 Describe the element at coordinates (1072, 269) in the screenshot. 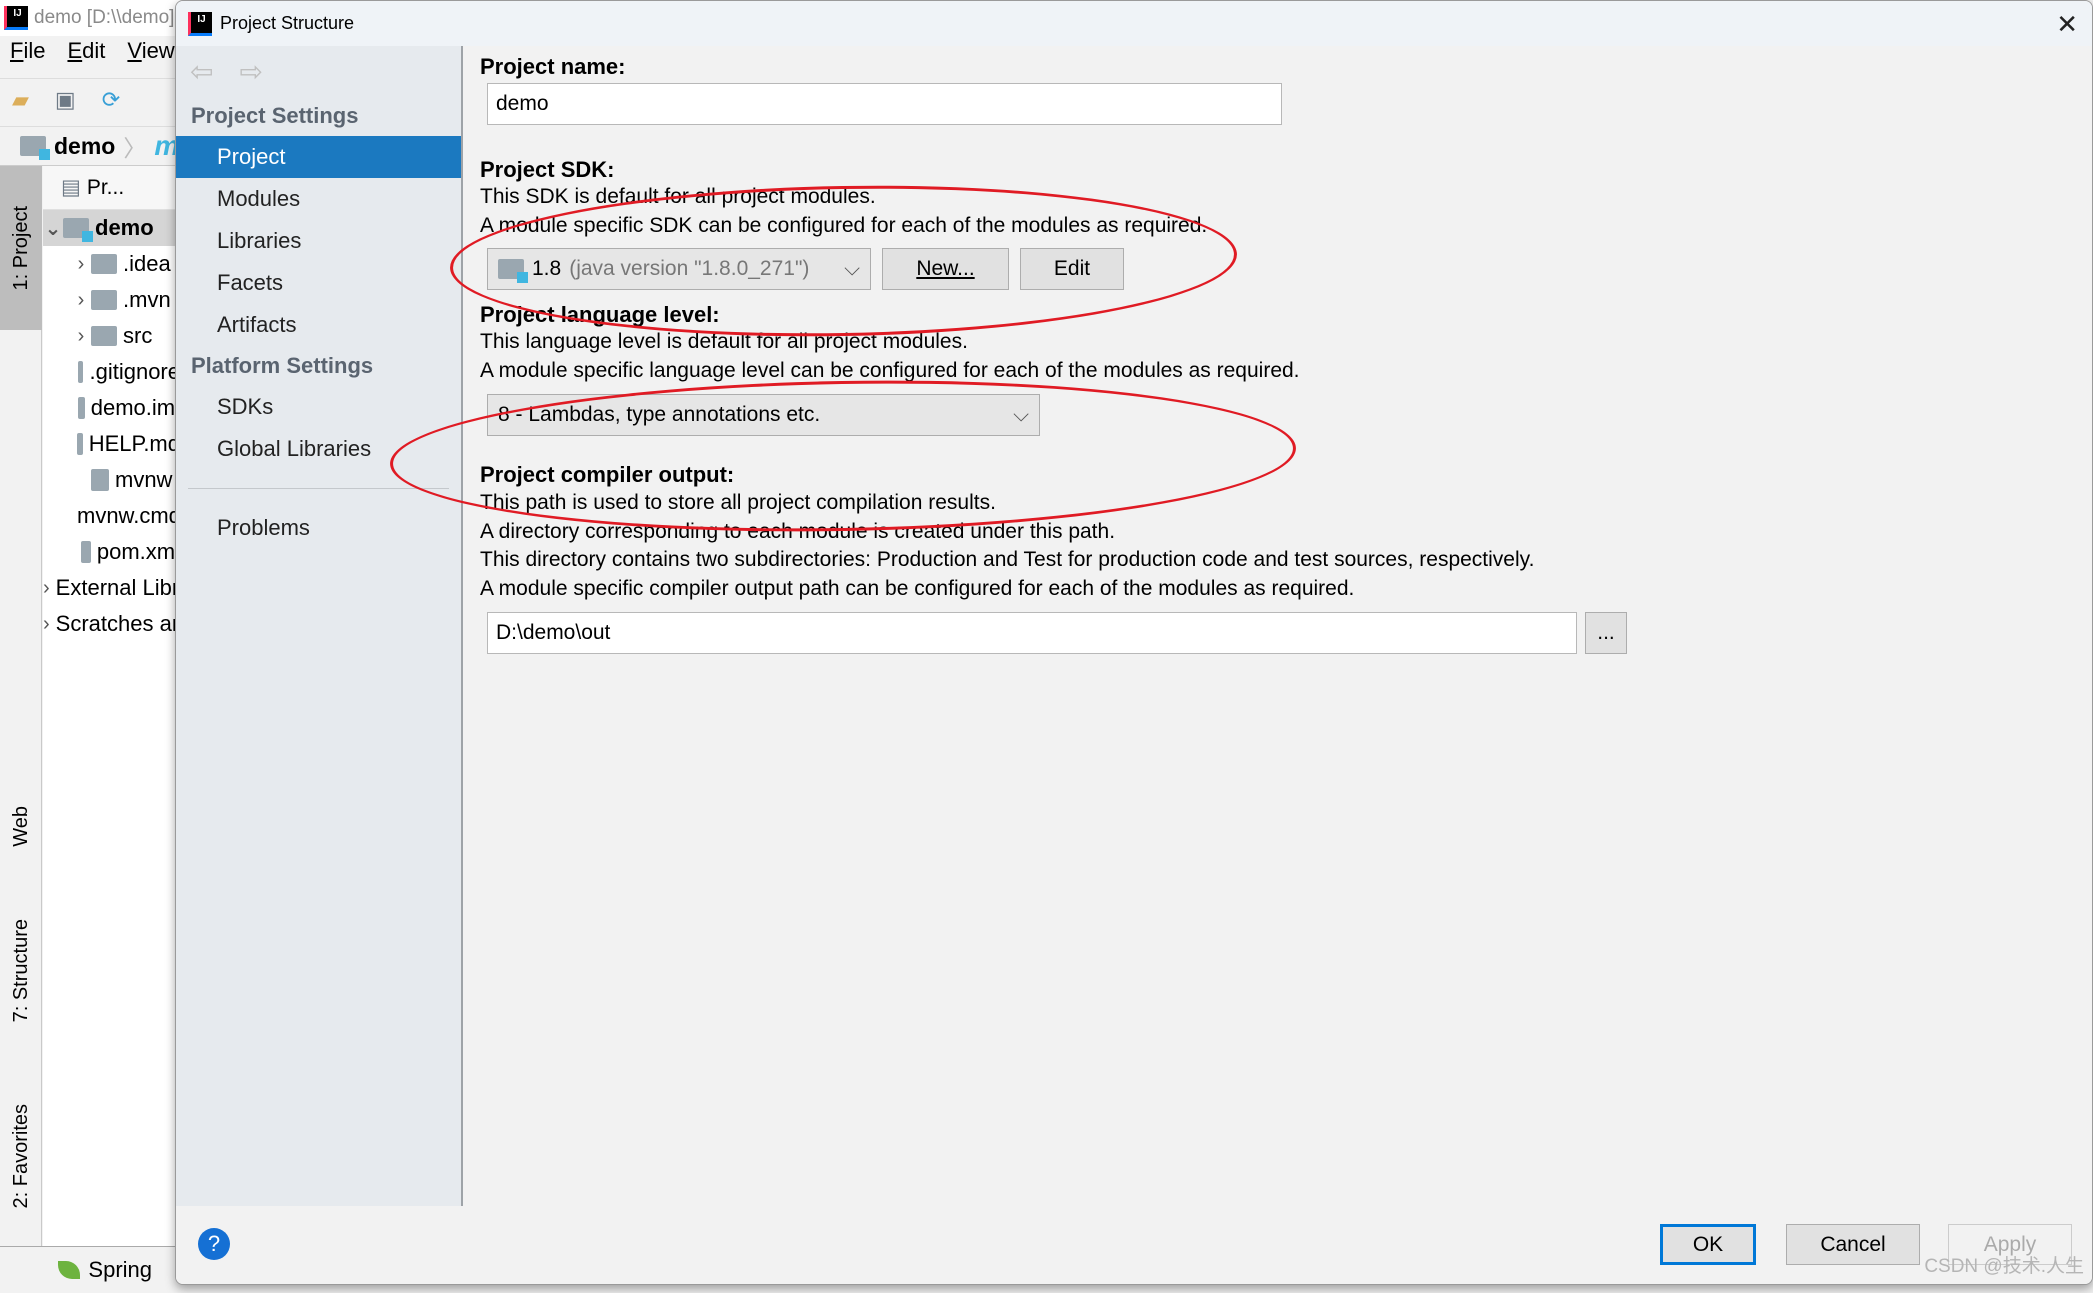

I see `sdk-edit-button: Edit` at that location.